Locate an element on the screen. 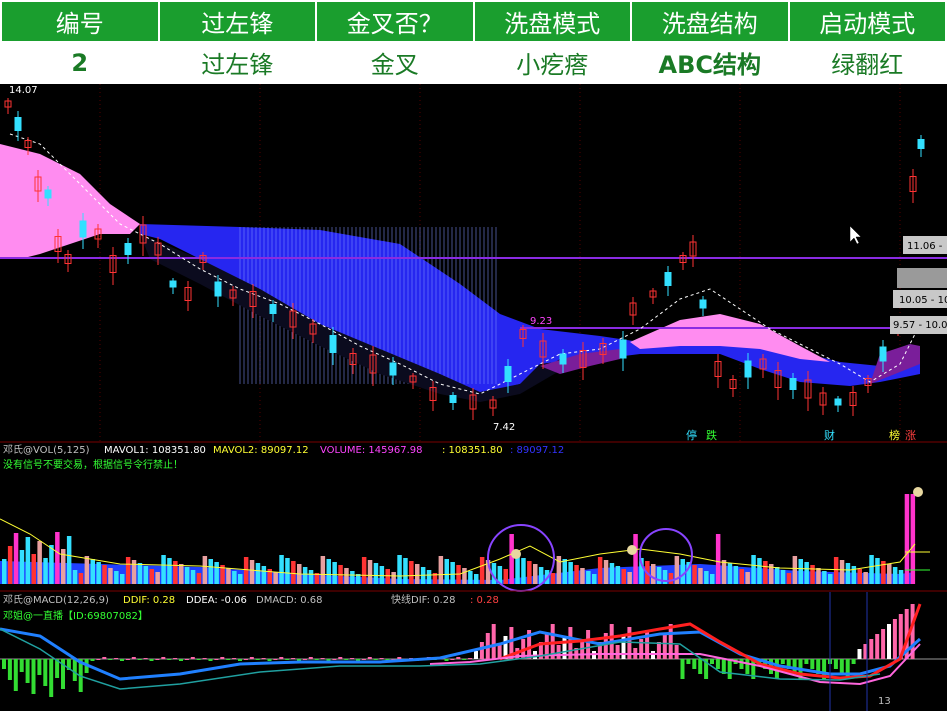  vol-indicator-name: 邓氏@VOL(5,125) is located at coordinates (46, 450).